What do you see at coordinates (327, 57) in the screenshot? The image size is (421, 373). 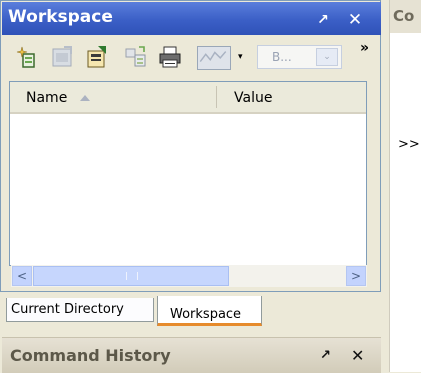 I see `chevron-down-icon: ⌄` at bounding box center [327, 57].